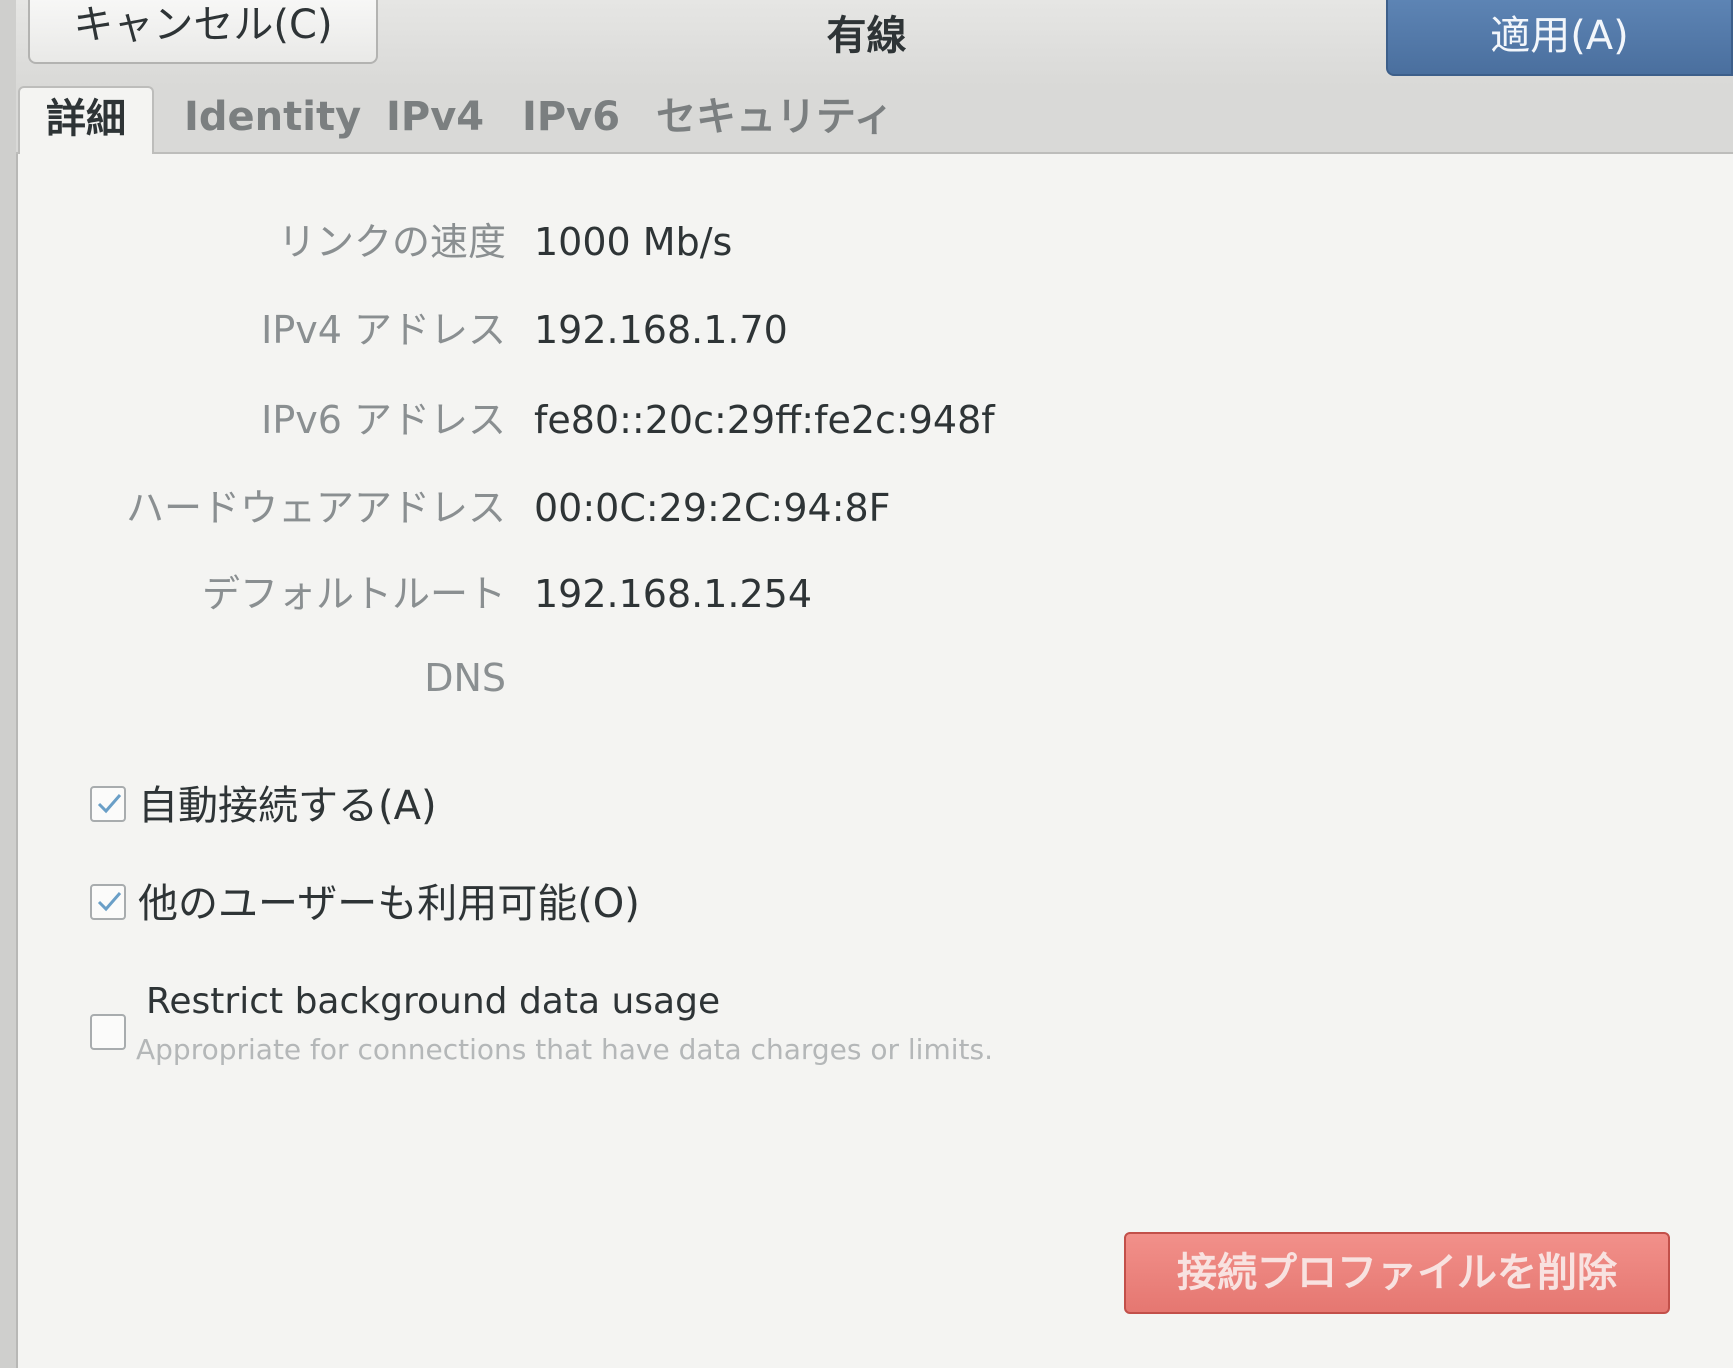 This screenshot has width=1733, height=1368. I want to click on tab-security: セキュリティ, so click(775, 119).